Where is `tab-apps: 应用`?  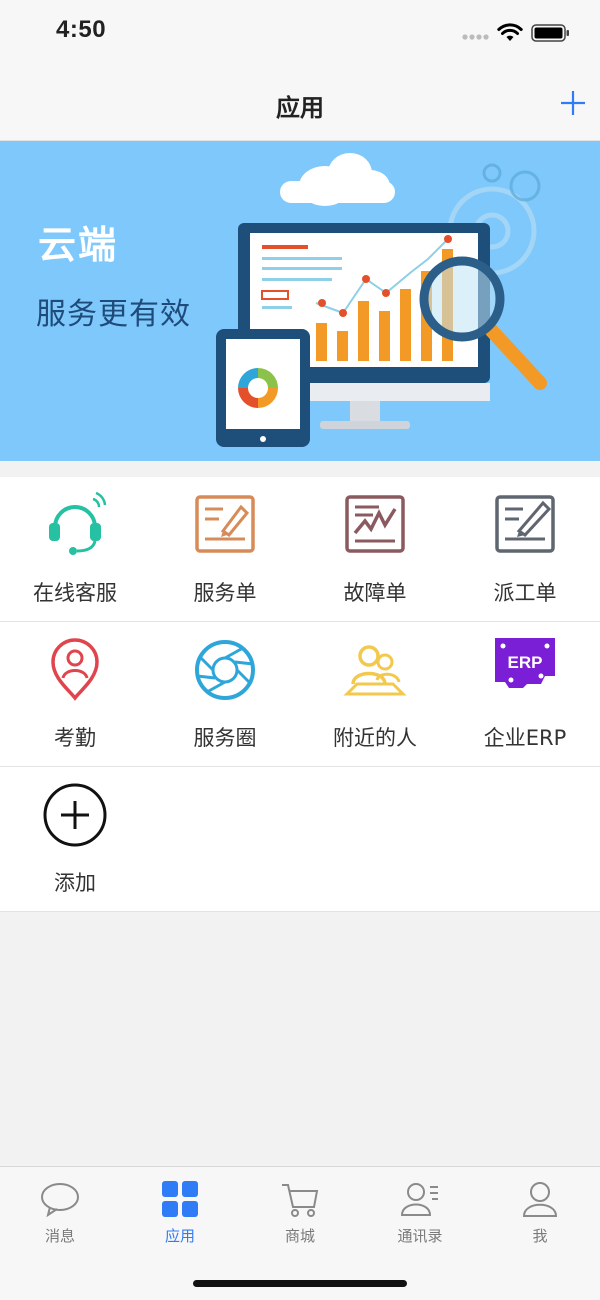
tab-apps: 应用 is located at coordinates (180, 1212).